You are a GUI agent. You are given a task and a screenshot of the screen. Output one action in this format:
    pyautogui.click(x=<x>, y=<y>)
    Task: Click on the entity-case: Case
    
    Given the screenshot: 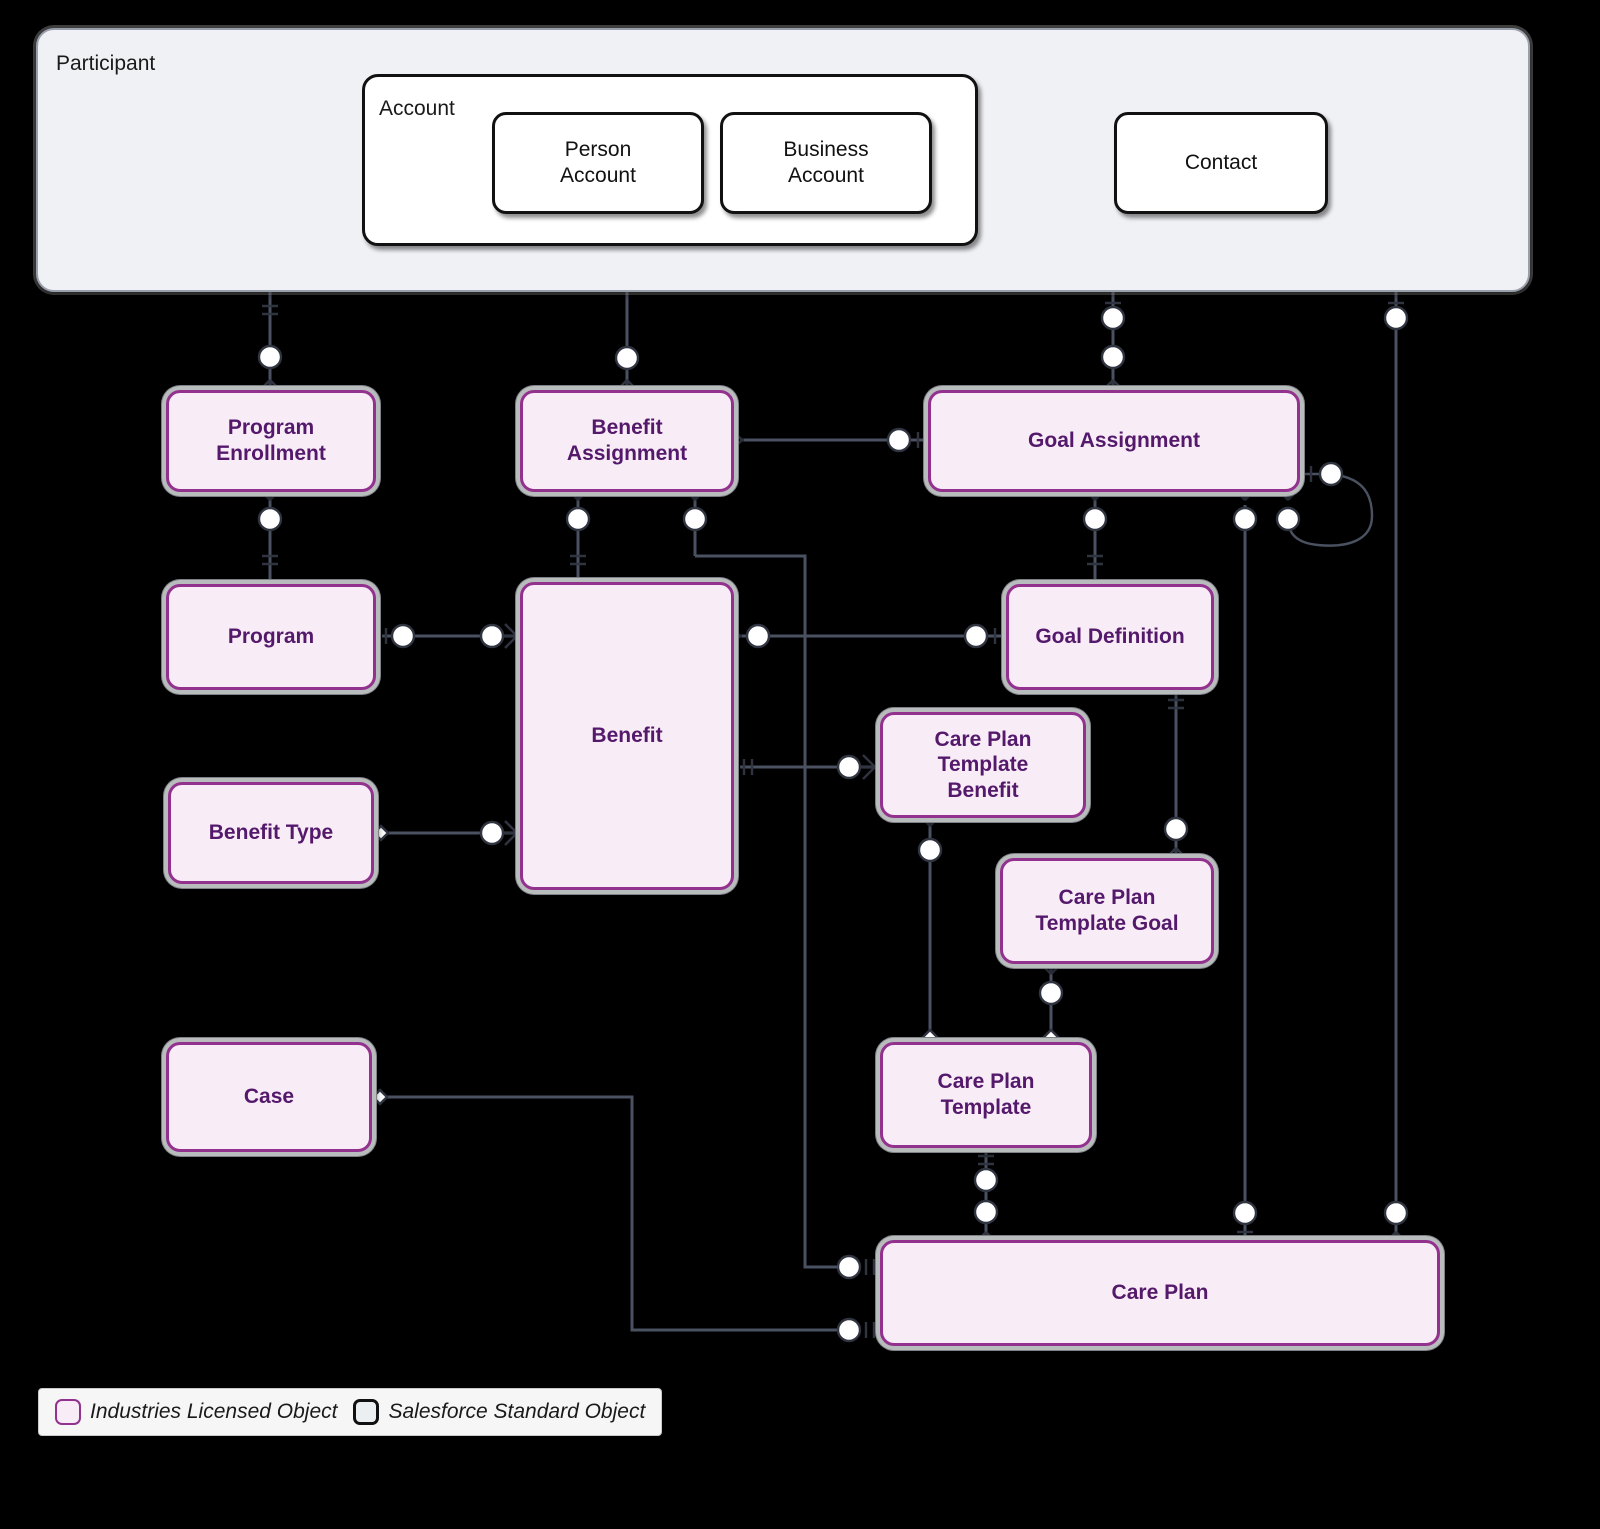 What is the action you would take?
    pyautogui.click(x=269, y=1097)
    